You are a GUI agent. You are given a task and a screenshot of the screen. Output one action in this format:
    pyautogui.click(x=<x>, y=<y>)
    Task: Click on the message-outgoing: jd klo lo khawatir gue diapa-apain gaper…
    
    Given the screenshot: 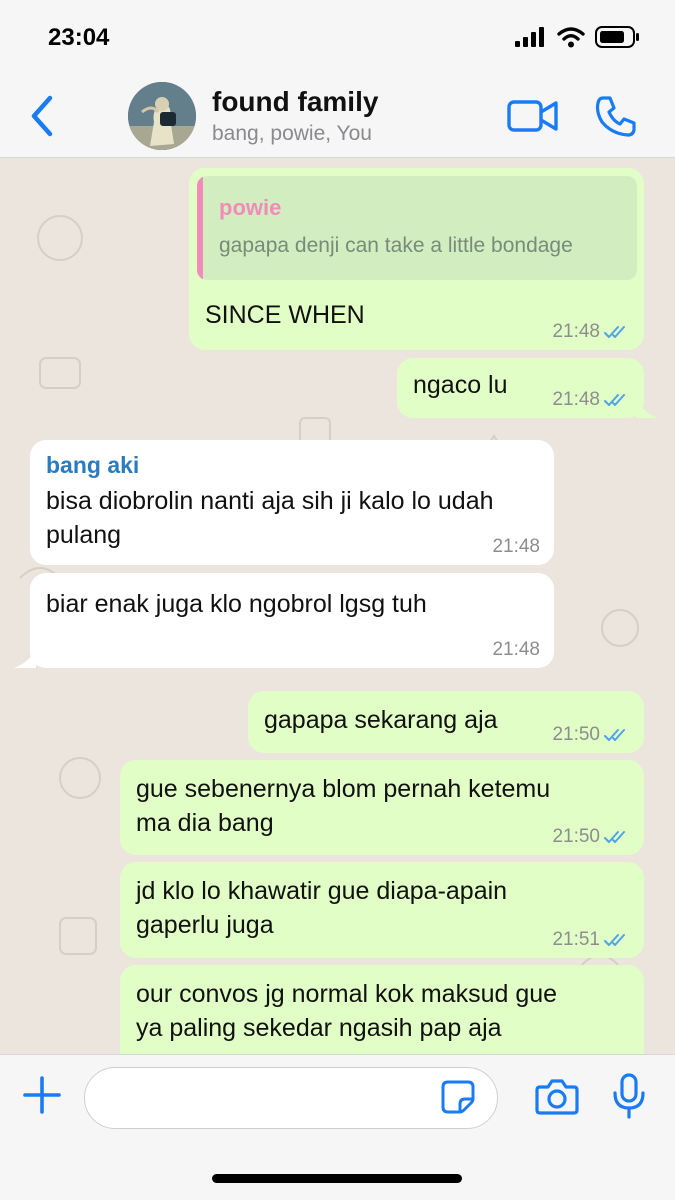 What is the action you would take?
    pyautogui.click(x=382, y=910)
    